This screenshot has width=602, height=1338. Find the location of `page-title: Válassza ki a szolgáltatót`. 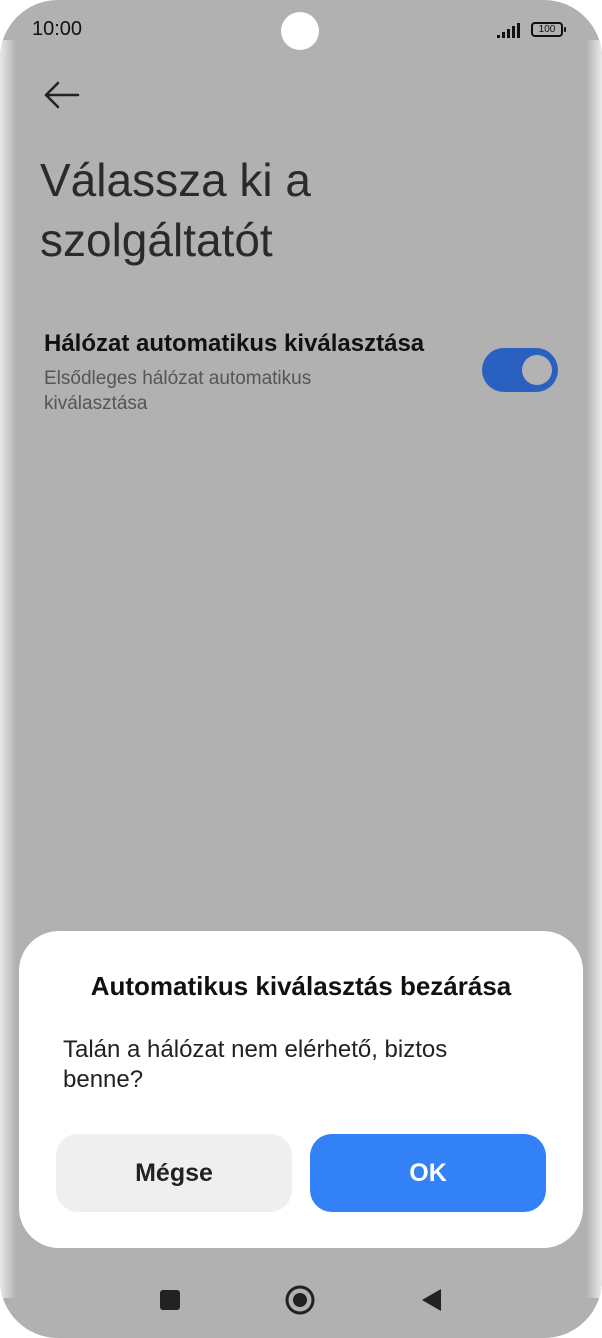

page-title: Válassza ki a szolgáltatót is located at coordinates (176, 210).